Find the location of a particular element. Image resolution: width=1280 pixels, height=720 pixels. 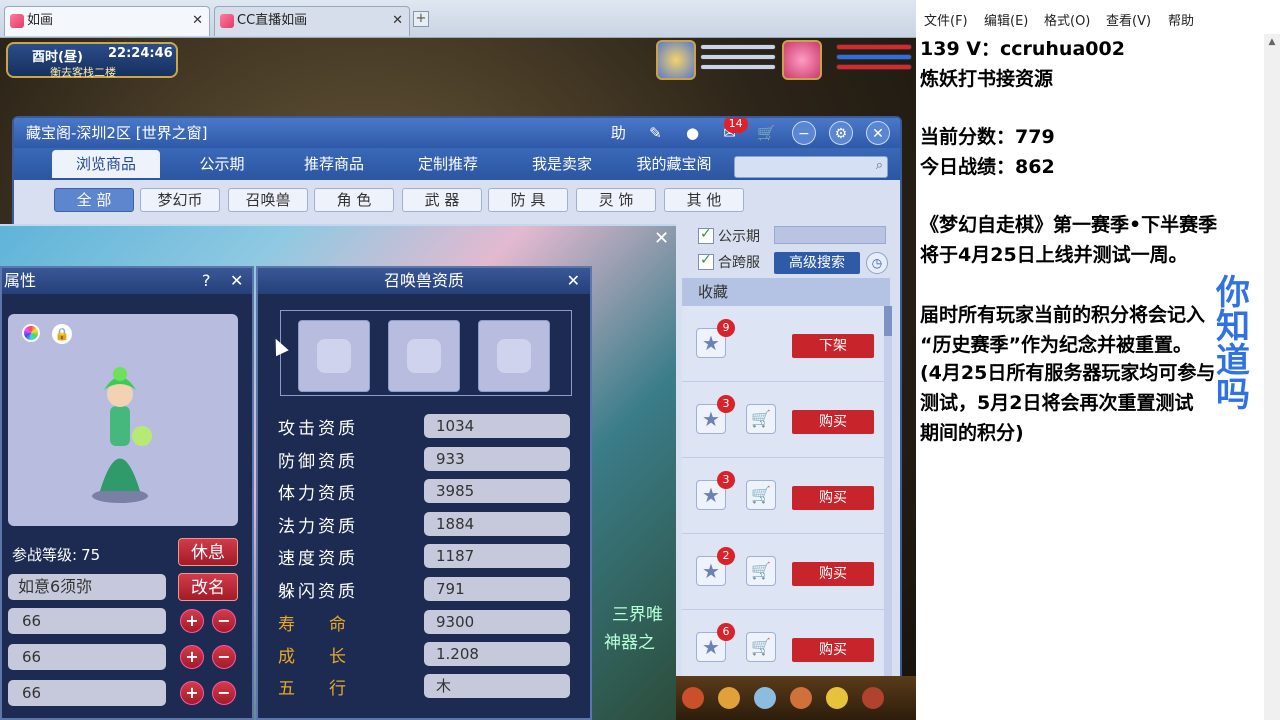

favorite-item: ★ 6 🛒 购买 is located at coordinates (783, 648).